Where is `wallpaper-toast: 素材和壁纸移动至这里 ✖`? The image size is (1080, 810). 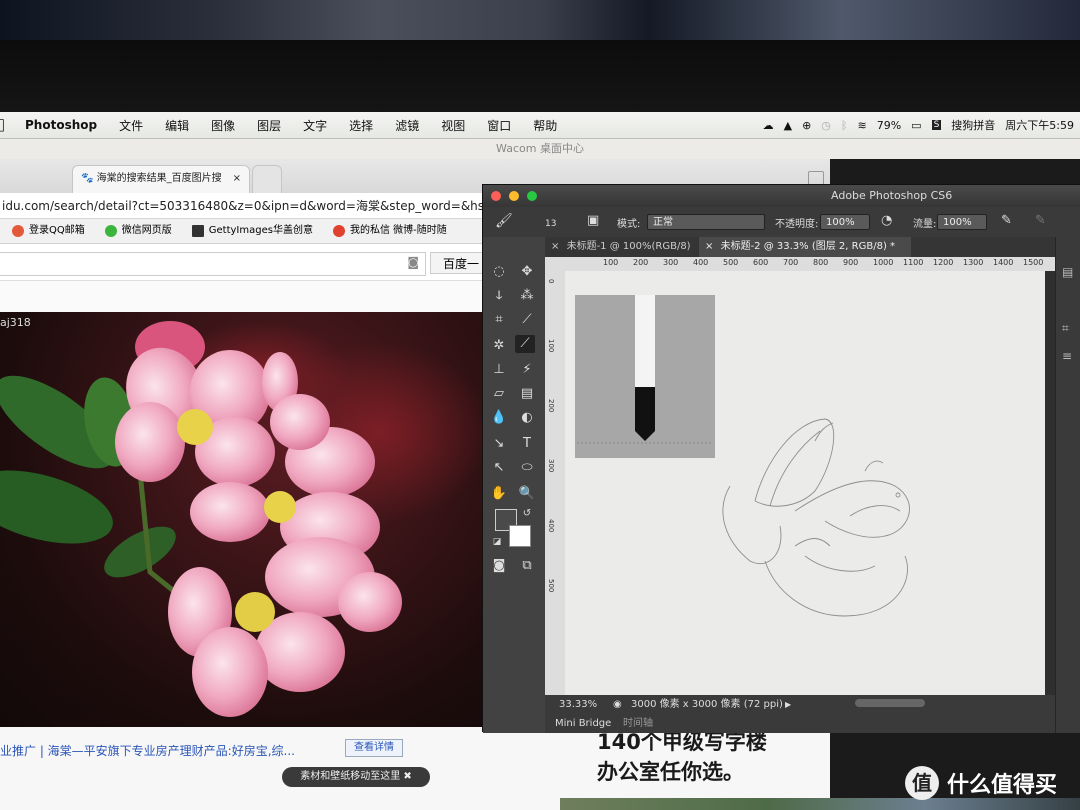
wallpaper-toast: 素材和壁纸移动至这里 ✖ is located at coordinates (356, 777).